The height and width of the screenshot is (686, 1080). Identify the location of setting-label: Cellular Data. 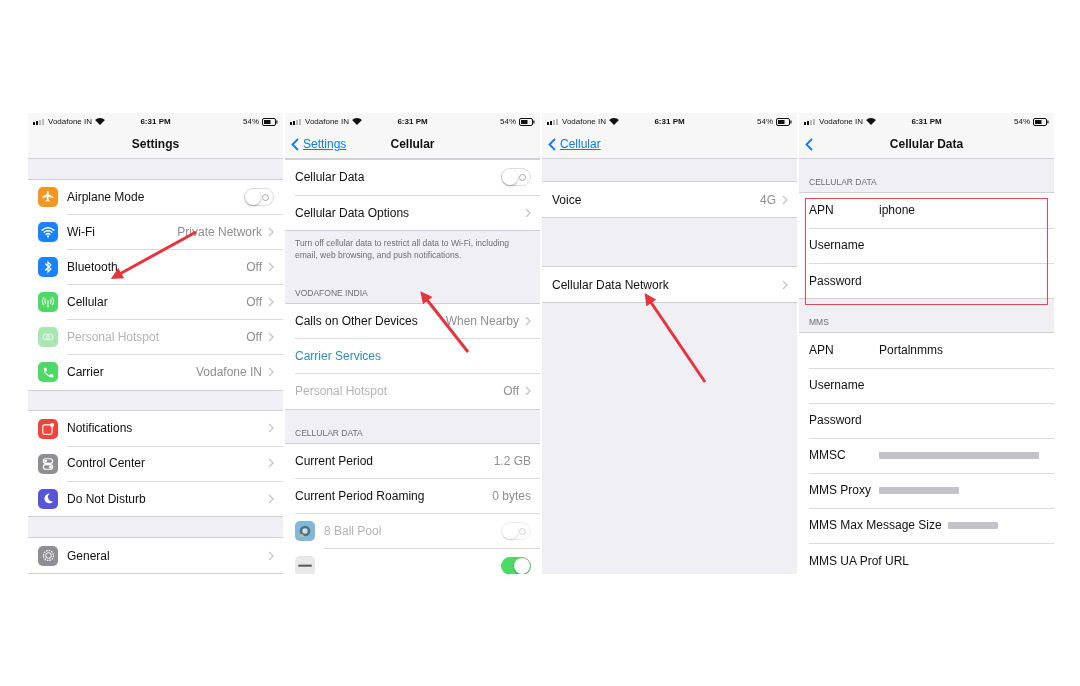
(330, 177).